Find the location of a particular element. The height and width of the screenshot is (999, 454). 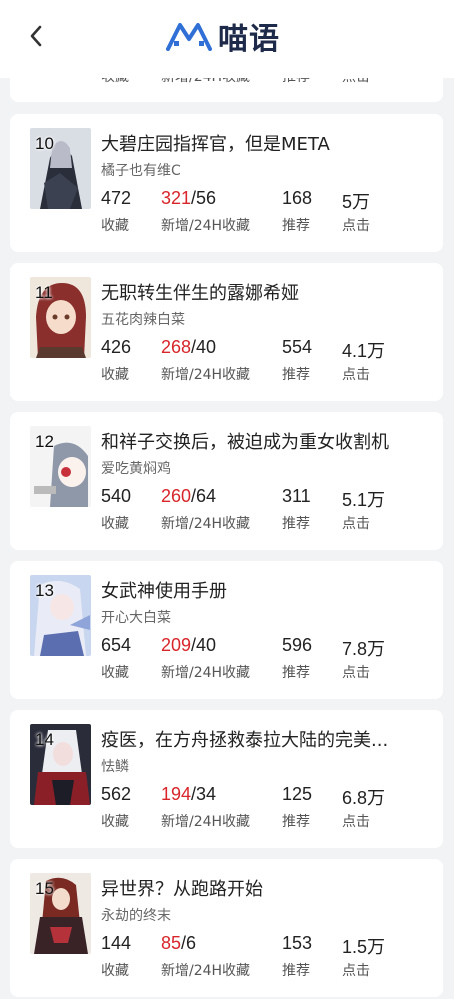

new-24h-count: 194/34 is located at coordinates (188, 794).